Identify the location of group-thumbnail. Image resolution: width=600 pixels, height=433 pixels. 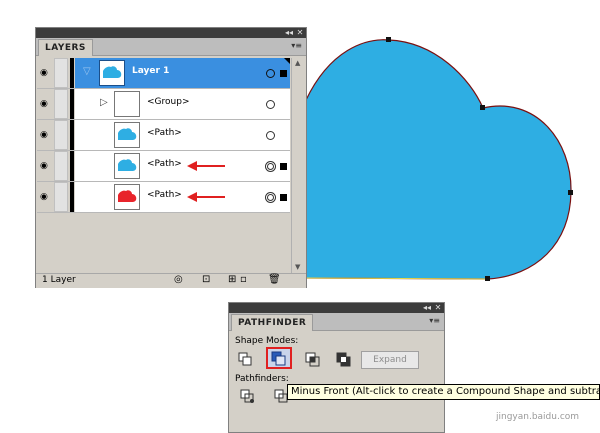
(127, 104).